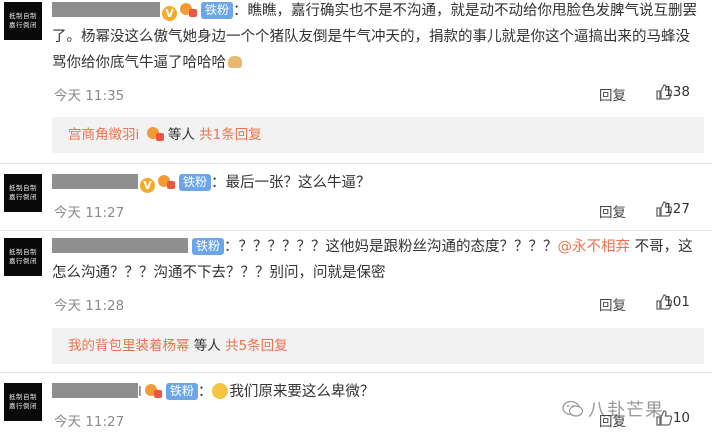 The height and width of the screenshot is (442, 712). Describe the element at coordinates (677, 302) in the screenshot. I see `like-count: 101` at that location.